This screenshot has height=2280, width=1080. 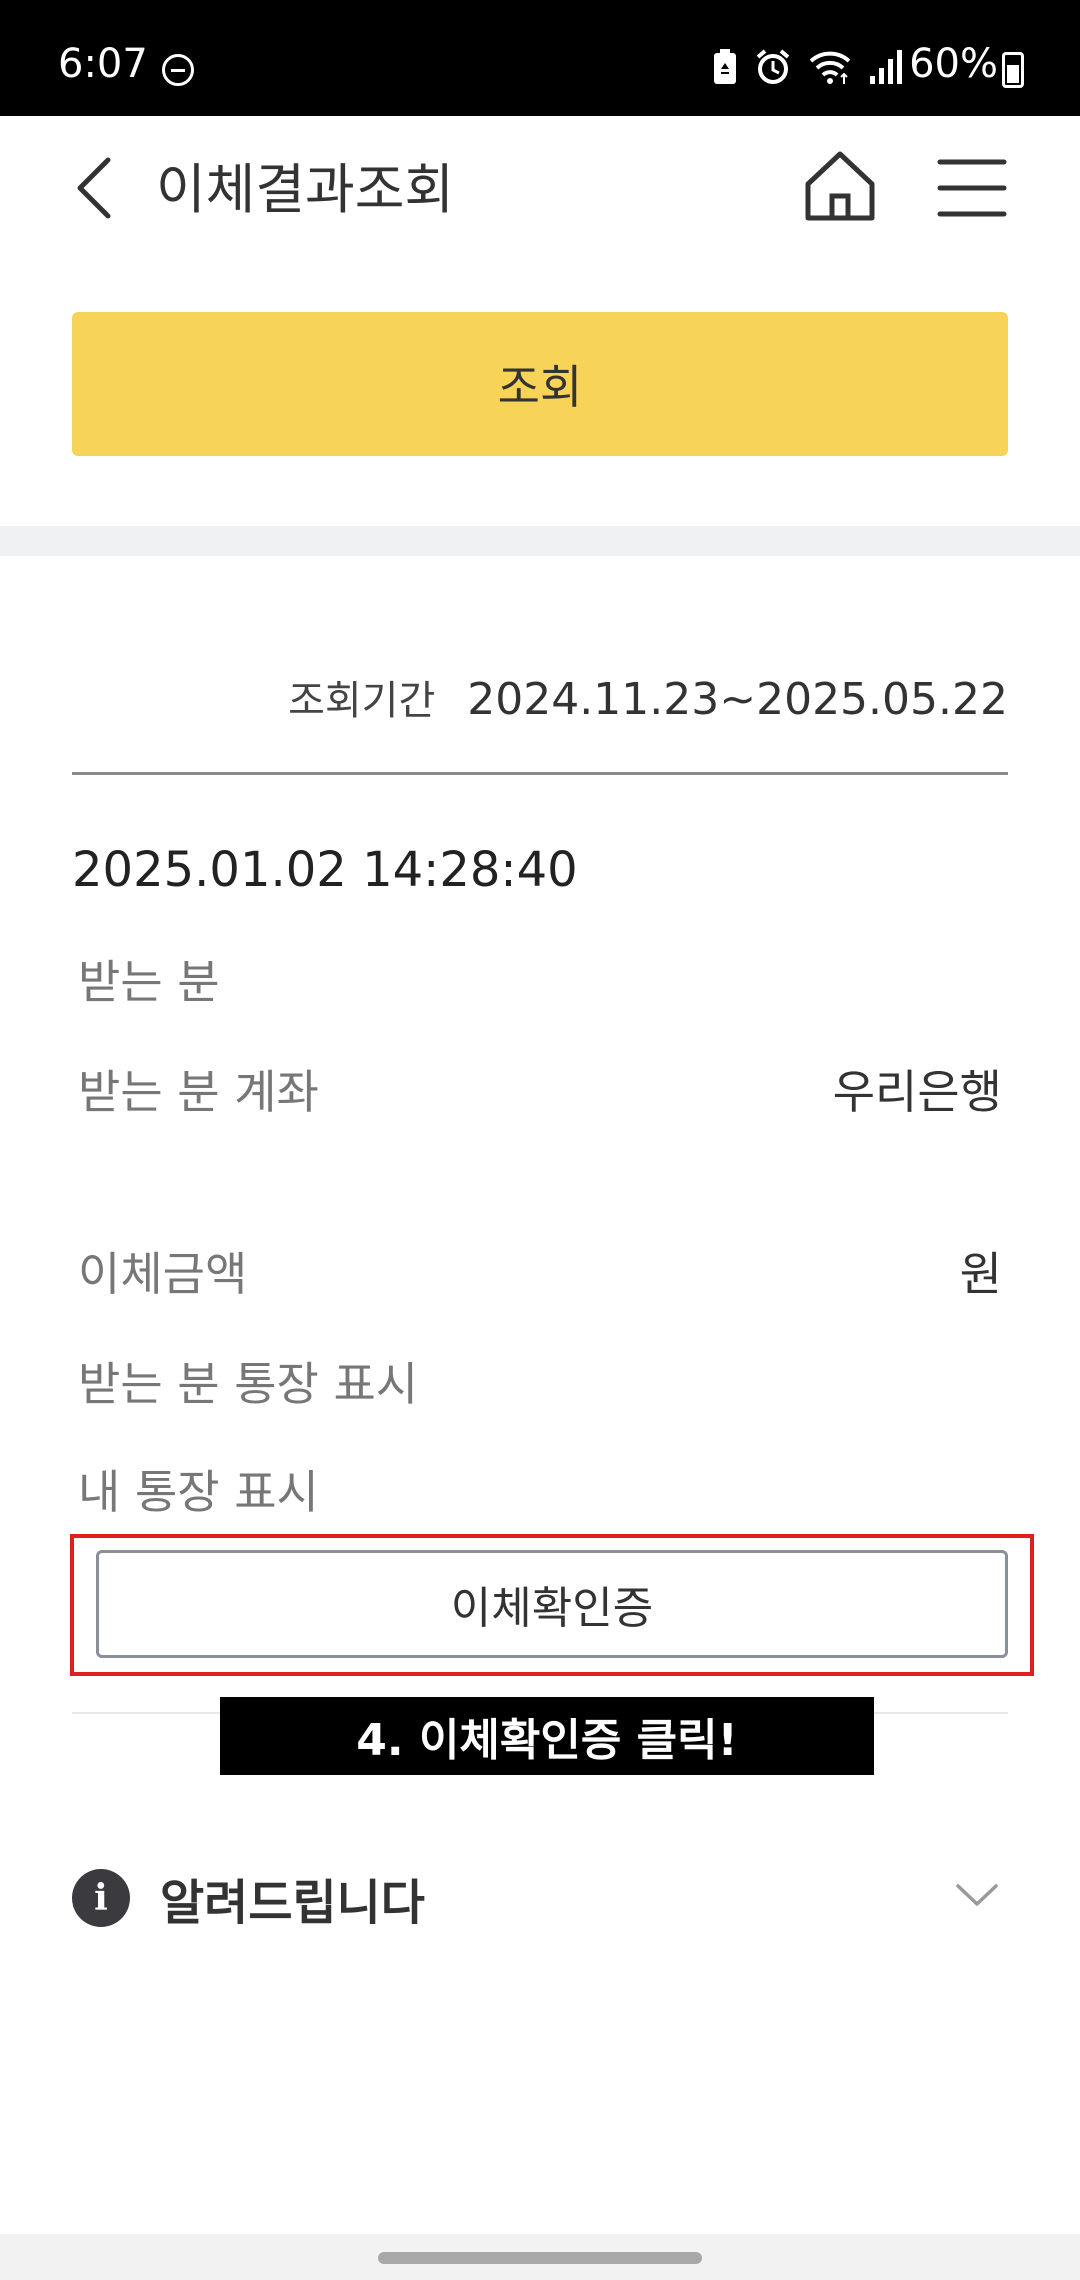 What do you see at coordinates (540, 773) in the screenshot?
I see `period-divider` at bounding box center [540, 773].